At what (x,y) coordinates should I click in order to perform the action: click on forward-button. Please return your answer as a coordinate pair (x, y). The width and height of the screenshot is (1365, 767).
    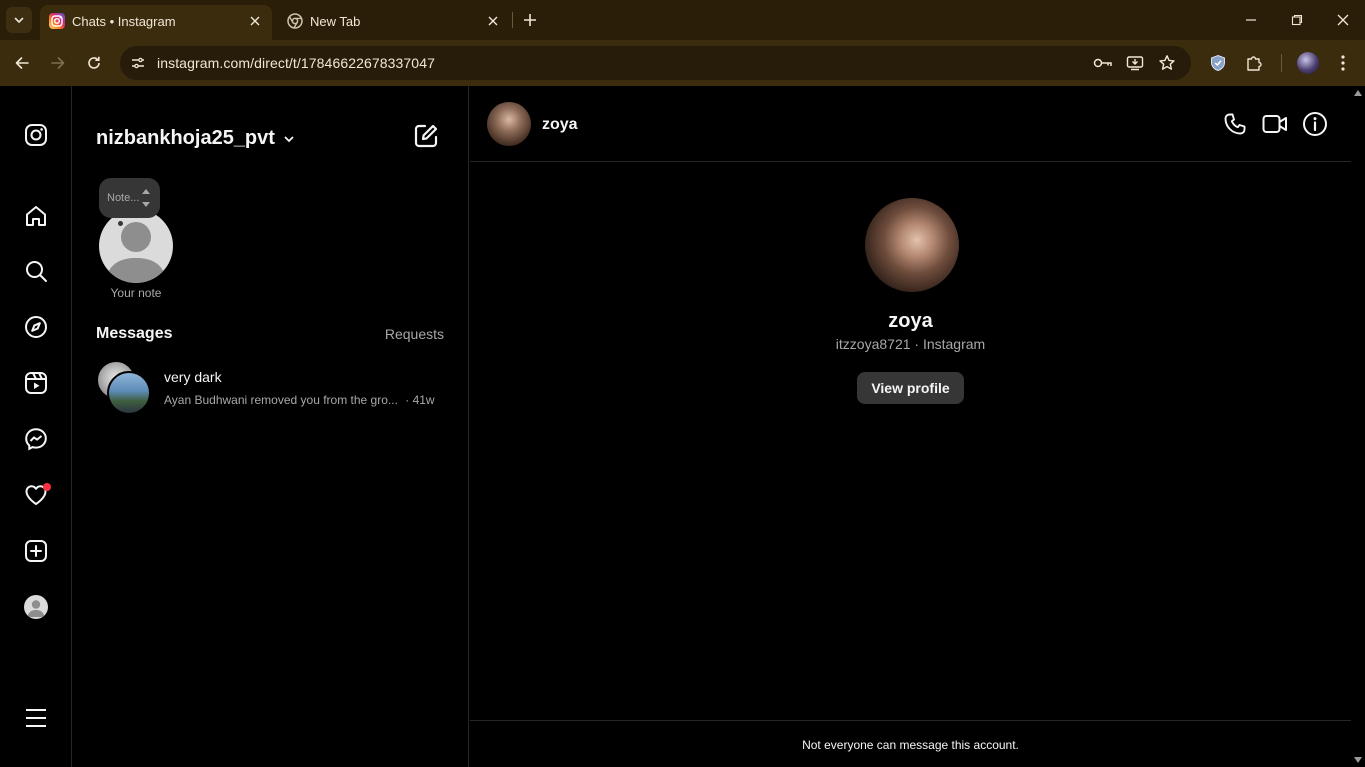
    Looking at the image, I should click on (58, 63).